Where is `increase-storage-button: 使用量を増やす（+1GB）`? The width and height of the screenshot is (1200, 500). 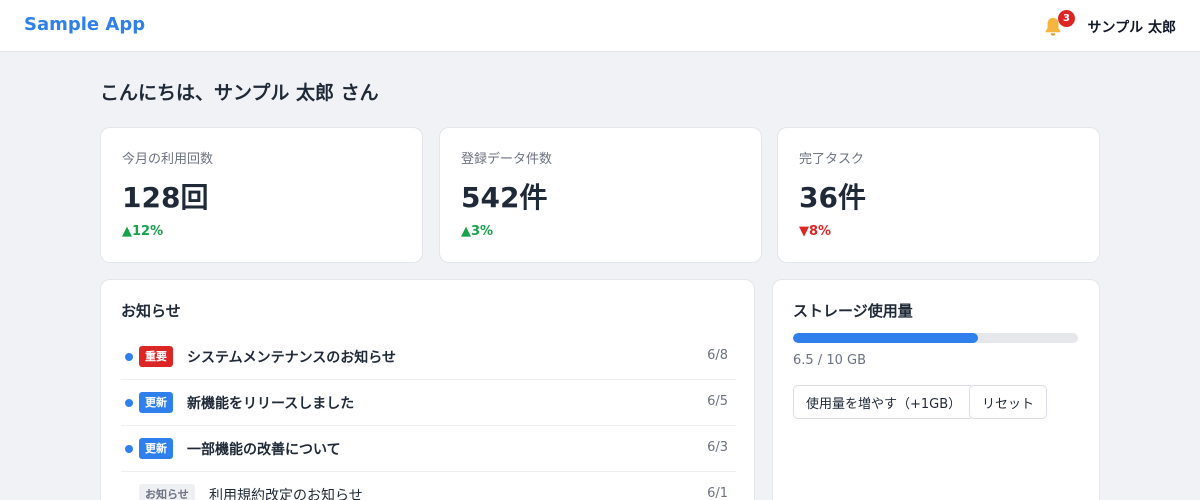 increase-storage-button: 使用量を増やす（+1GB） is located at coordinates (884, 402).